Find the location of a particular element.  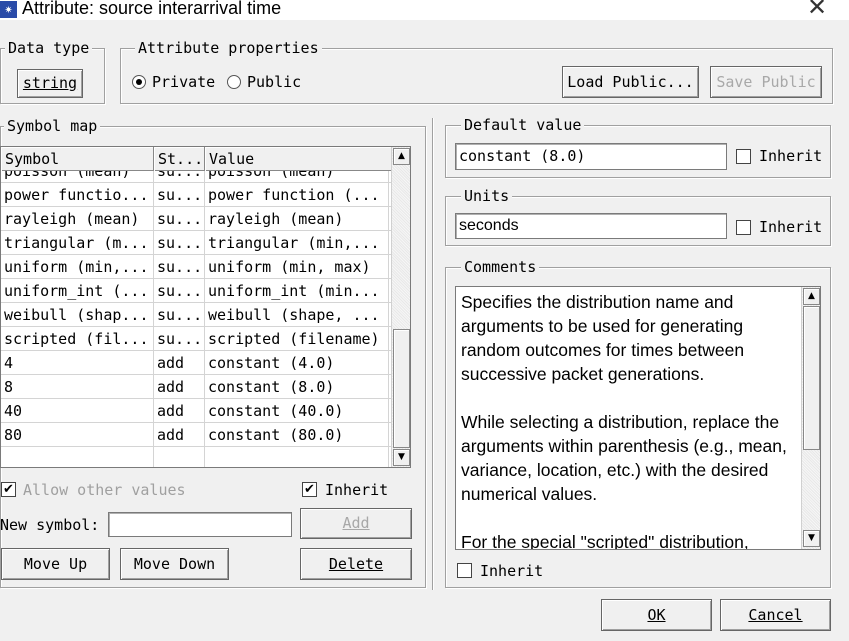

comments-inherit-checkbox is located at coordinates (464, 570).